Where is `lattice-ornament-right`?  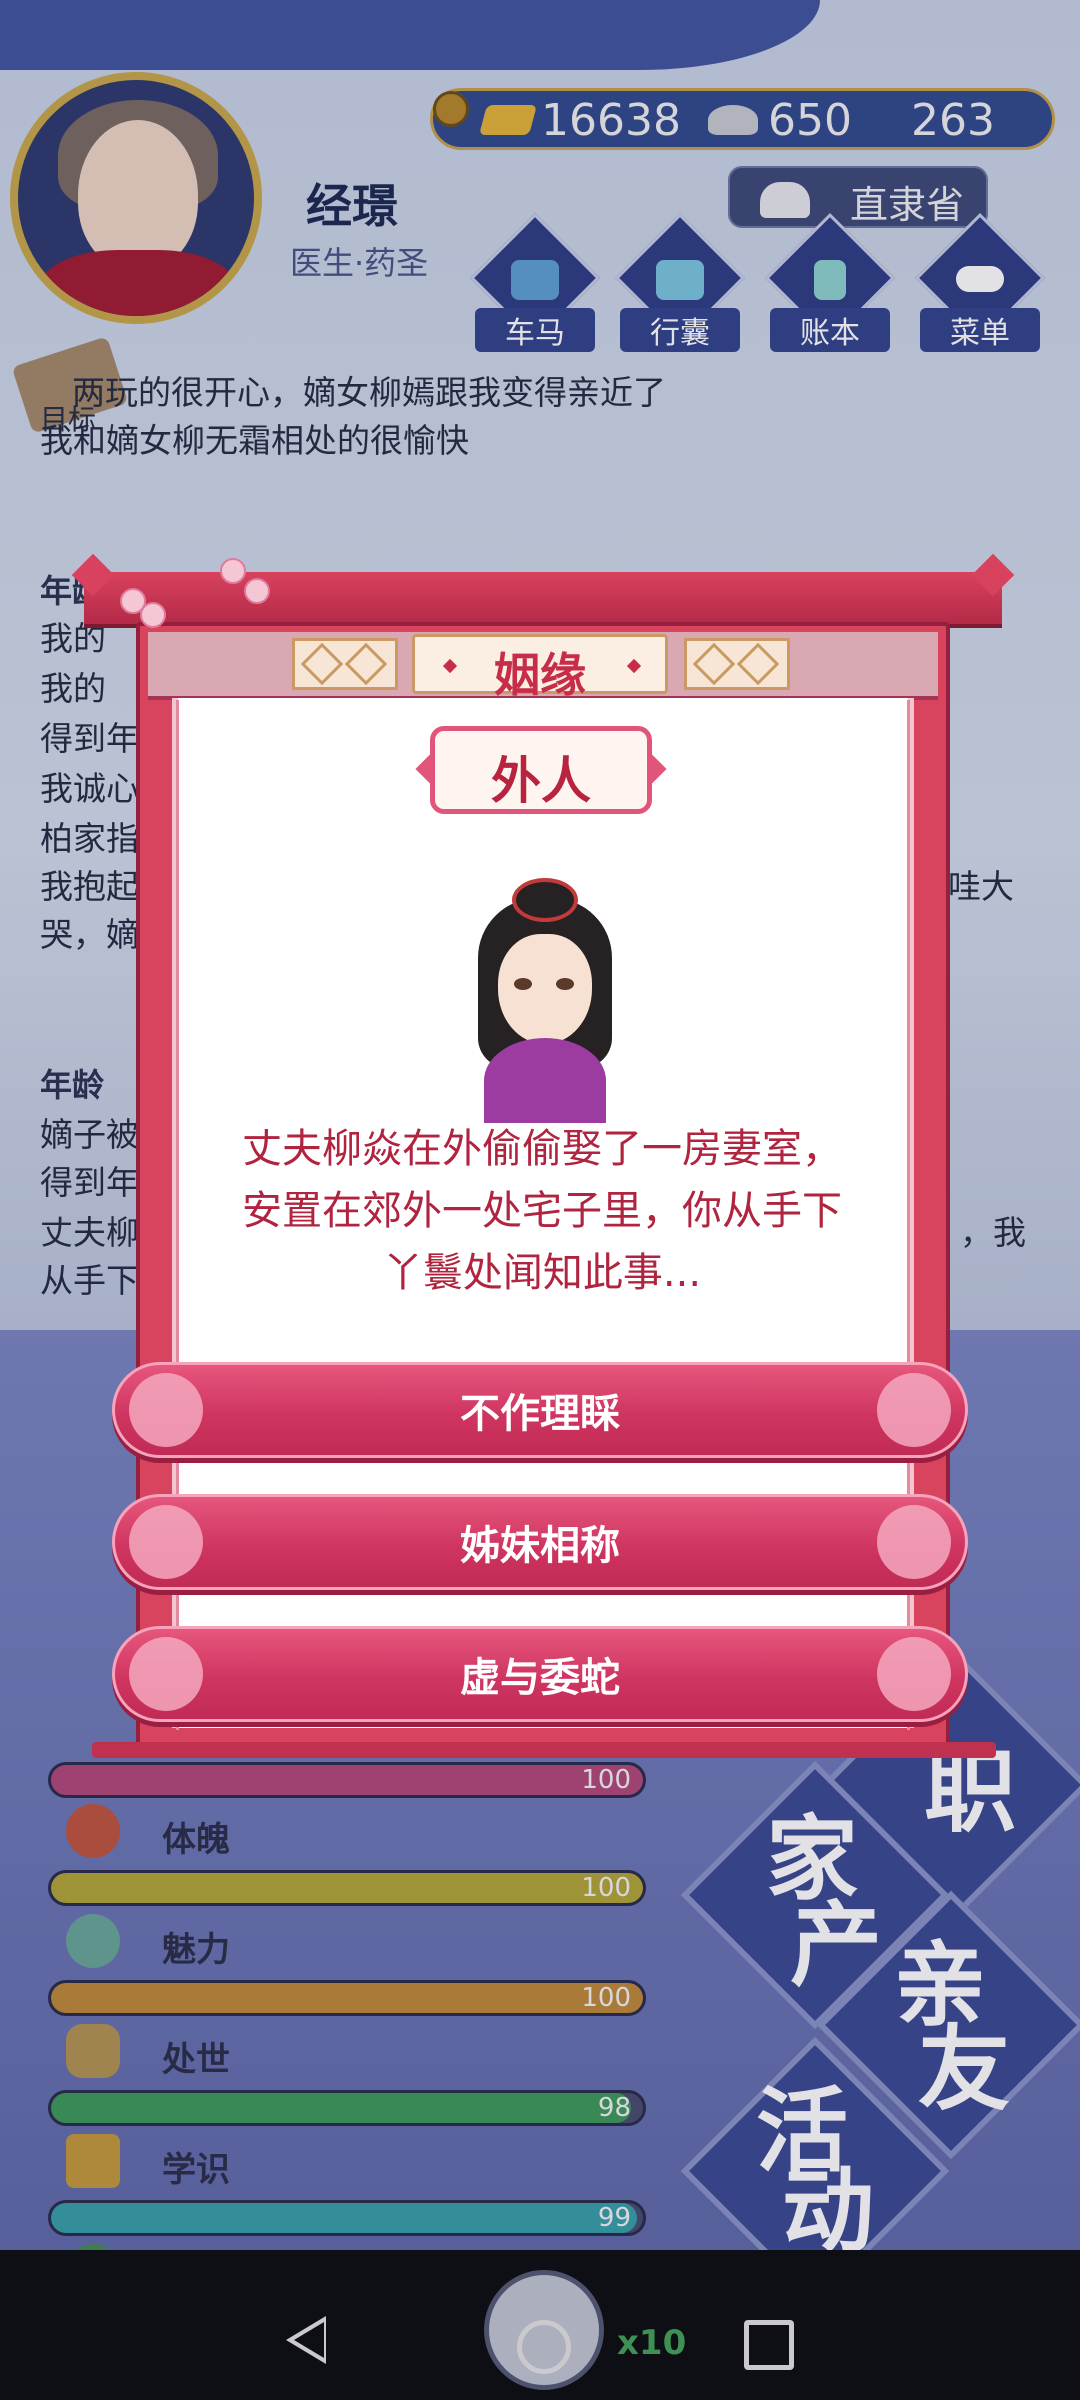 lattice-ornament-right is located at coordinates (737, 664).